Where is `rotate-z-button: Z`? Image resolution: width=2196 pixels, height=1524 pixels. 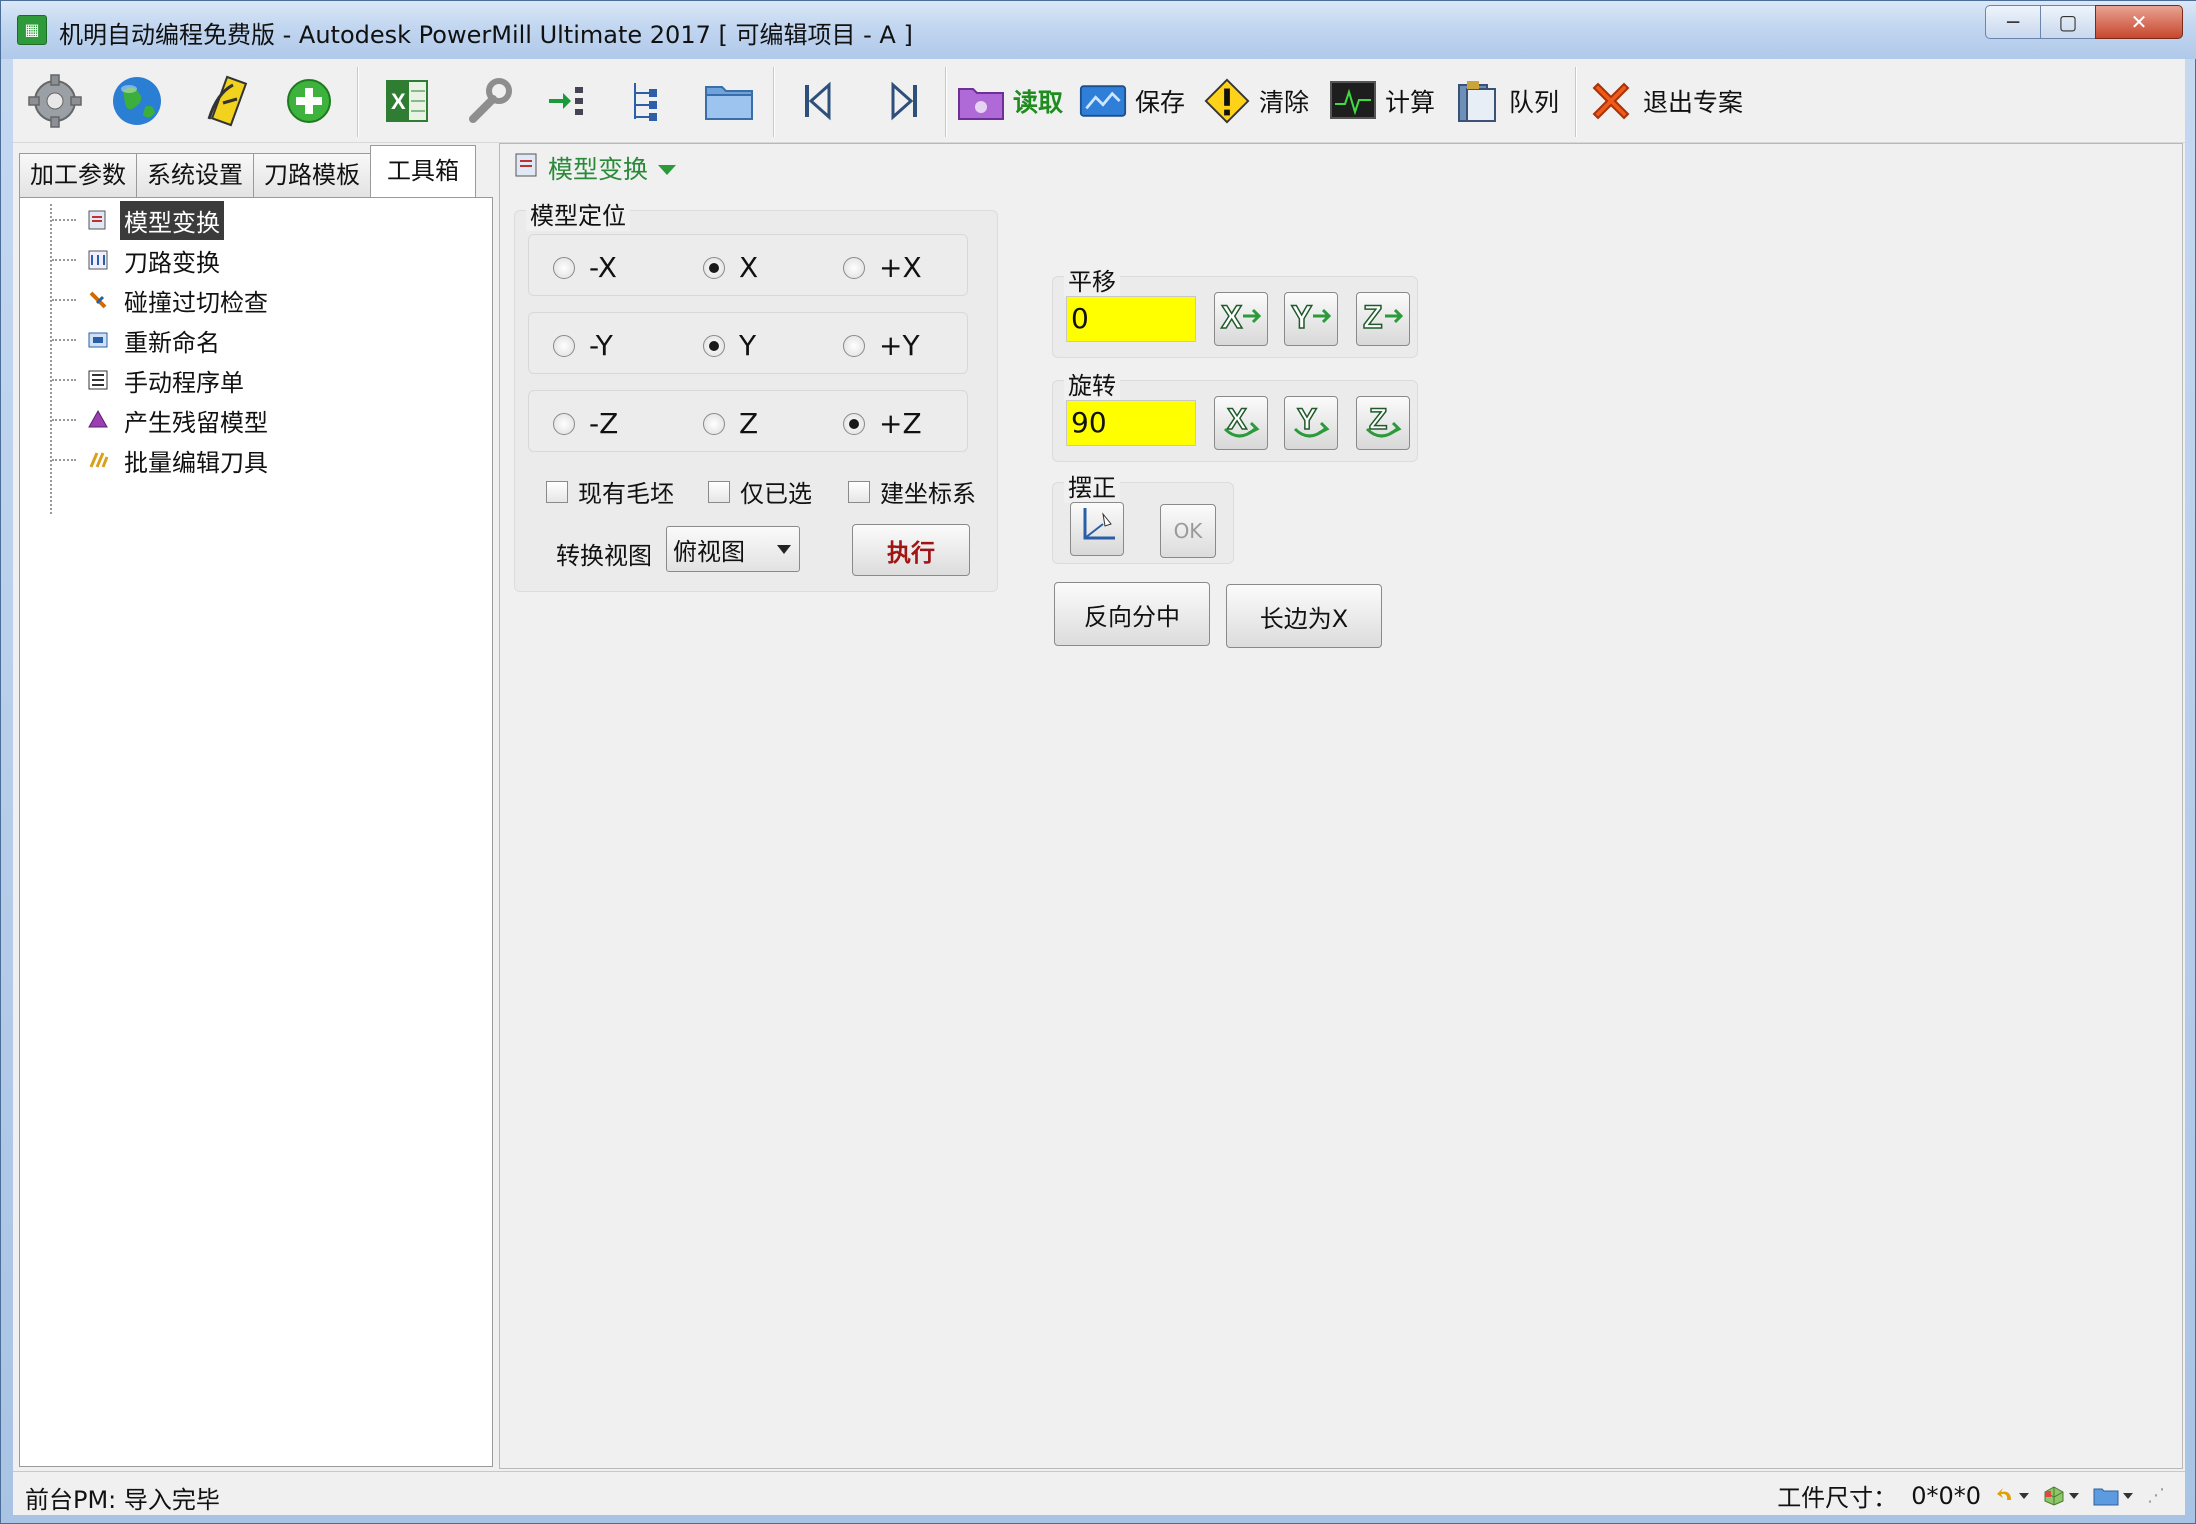
rotate-z-button: Z is located at coordinates (1383, 423).